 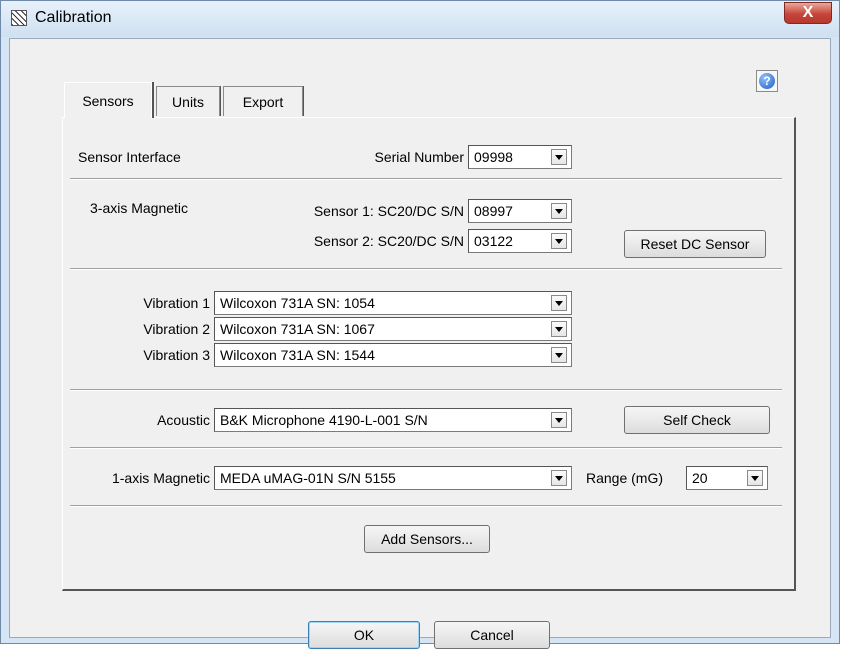 What do you see at coordinates (139, 208) in the screenshot?
I see `magnetic3-label: 3-axis Magnetic` at bounding box center [139, 208].